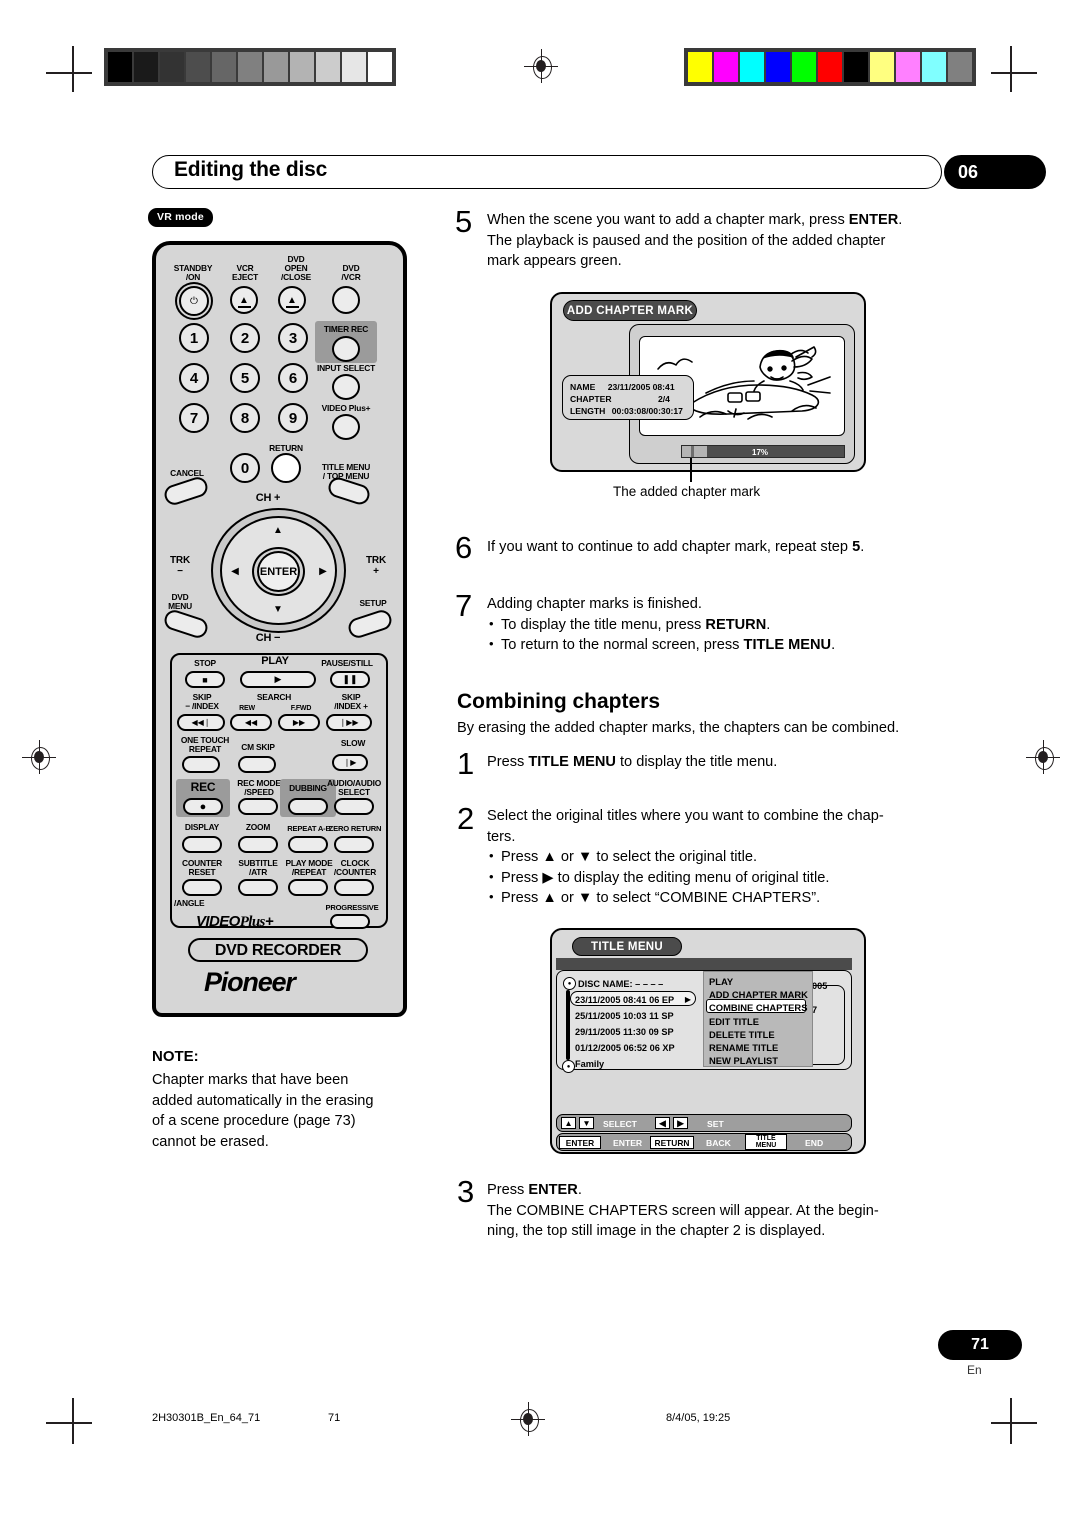  Describe the element at coordinates (346, 387) in the screenshot. I see `input-select-button` at that location.